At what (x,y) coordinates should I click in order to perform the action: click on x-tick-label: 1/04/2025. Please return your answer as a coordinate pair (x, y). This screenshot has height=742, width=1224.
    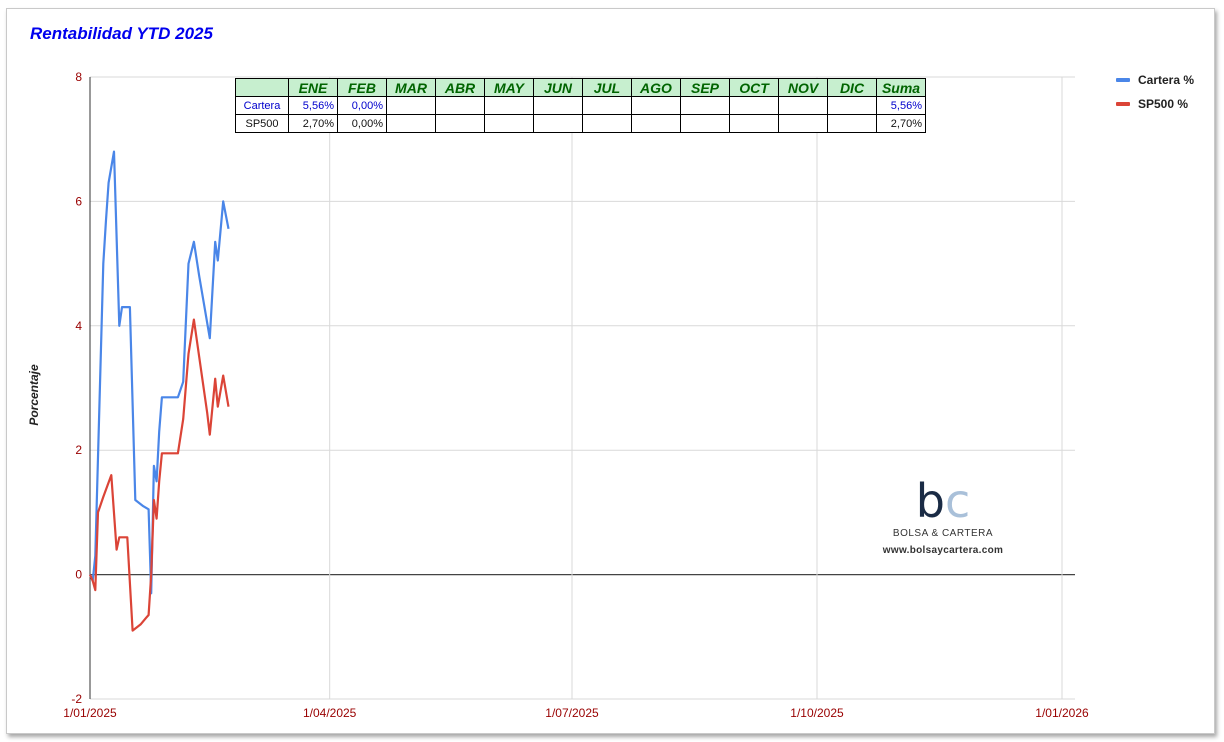
    Looking at the image, I should click on (330, 713).